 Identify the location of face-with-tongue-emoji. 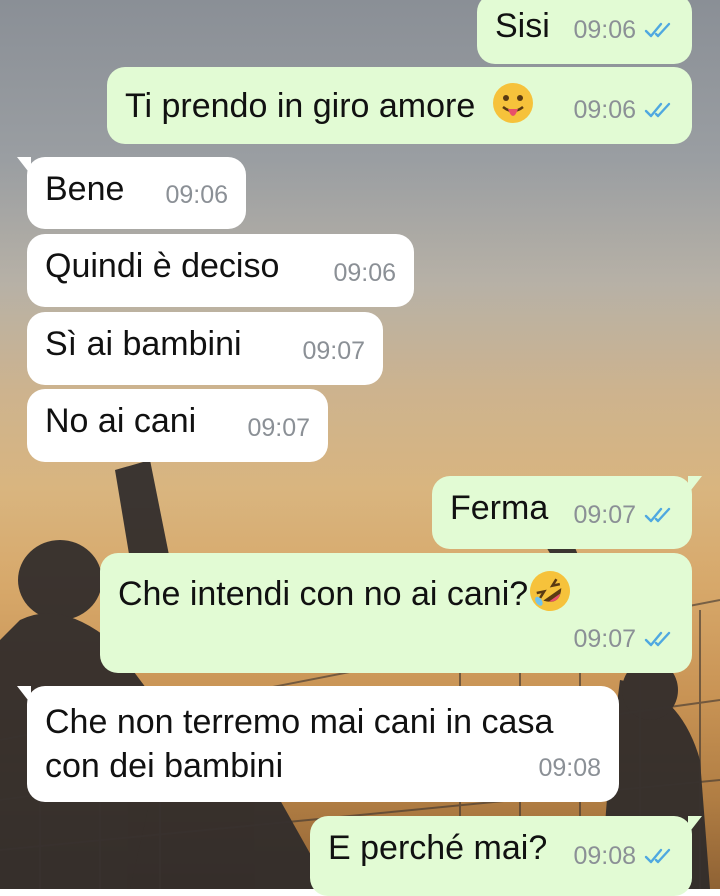
(512, 103).